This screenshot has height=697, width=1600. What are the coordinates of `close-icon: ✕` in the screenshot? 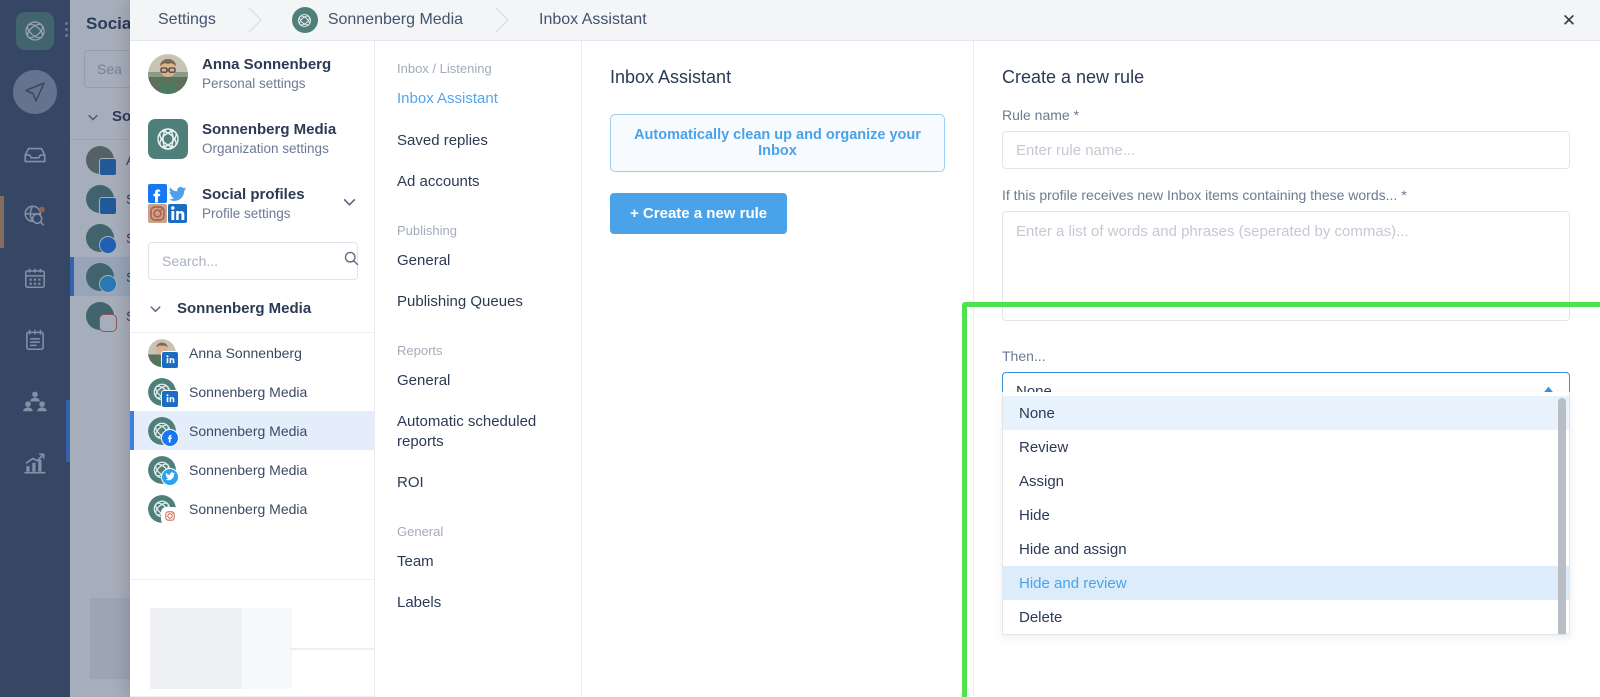 It's located at (1569, 20).